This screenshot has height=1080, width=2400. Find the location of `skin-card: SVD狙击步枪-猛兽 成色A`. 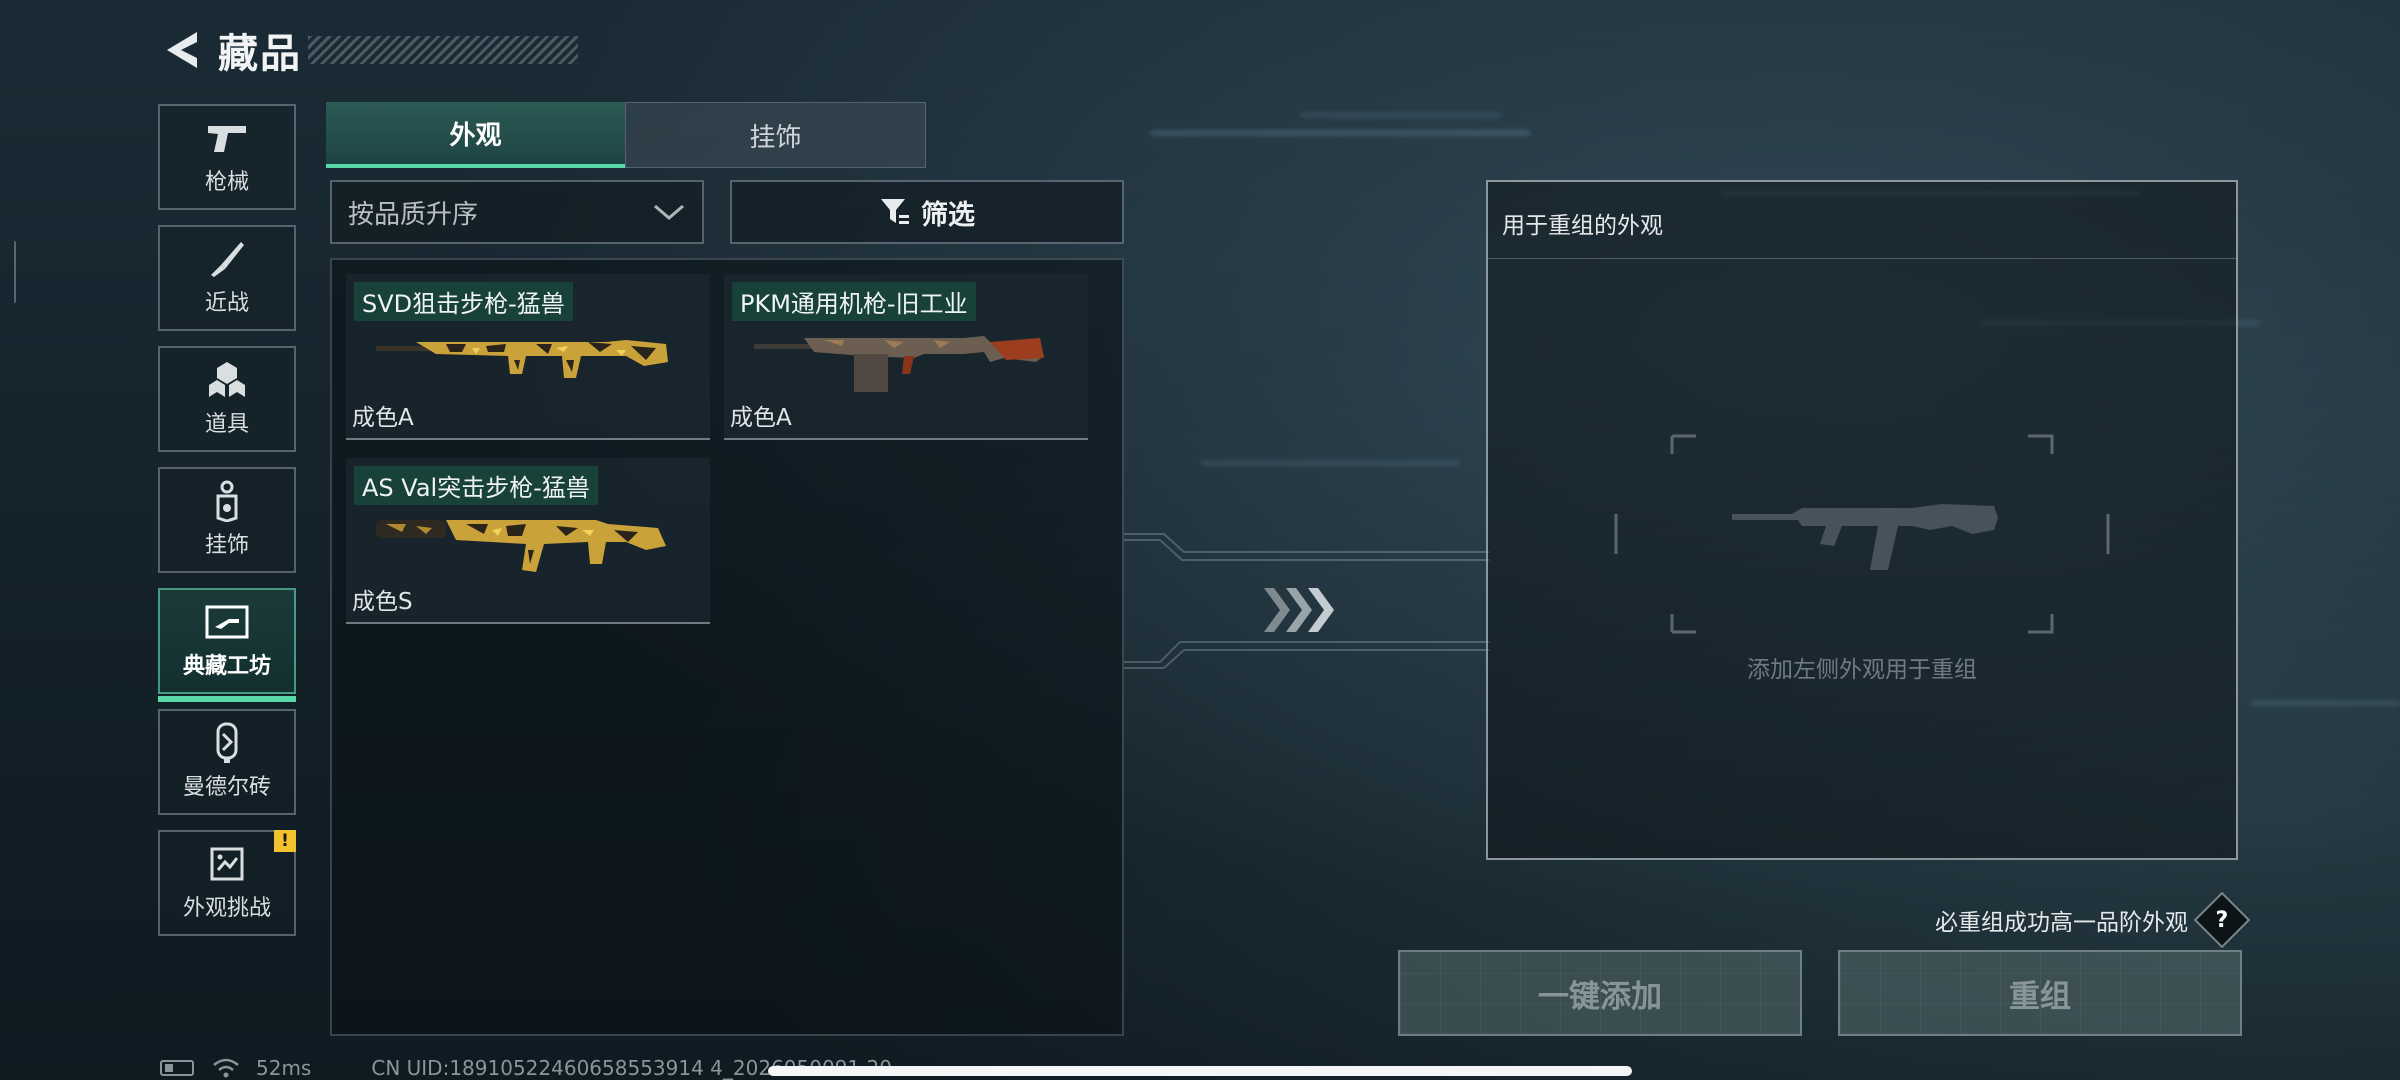

skin-card: SVD狙击步枪-猛兽 成色A is located at coordinates (528, 357).